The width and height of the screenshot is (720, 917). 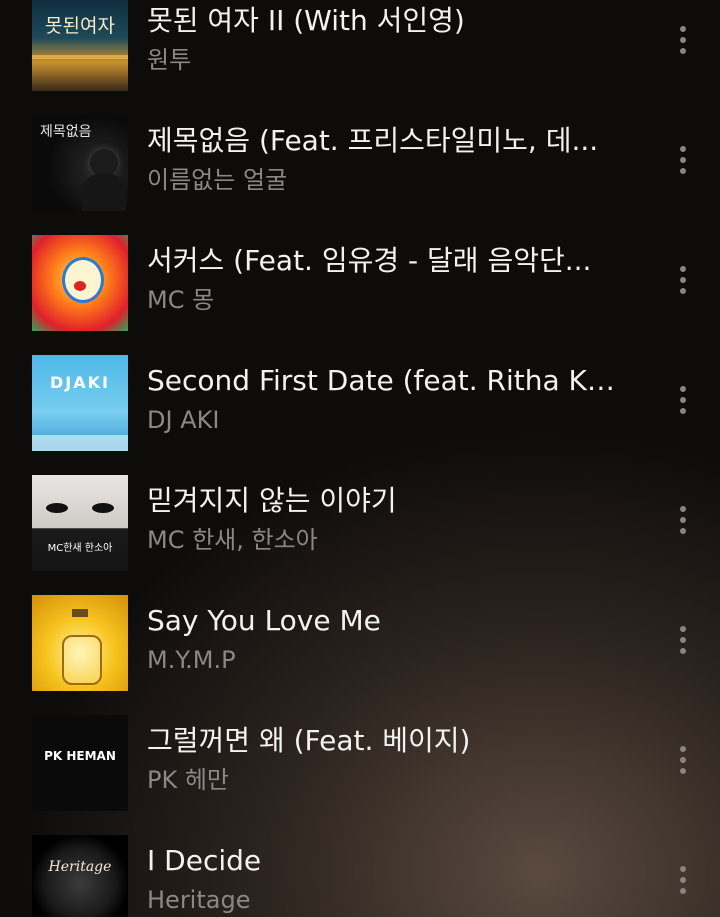 I want to click on album-art-thumbnail: PK HEMAN, so click(x=80, y=763).